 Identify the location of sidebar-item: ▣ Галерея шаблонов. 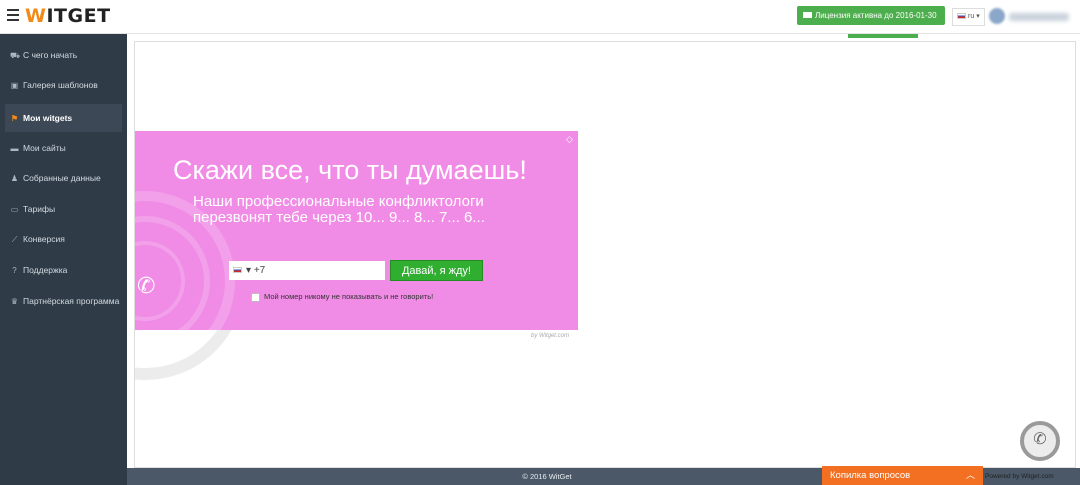
(63, 85).